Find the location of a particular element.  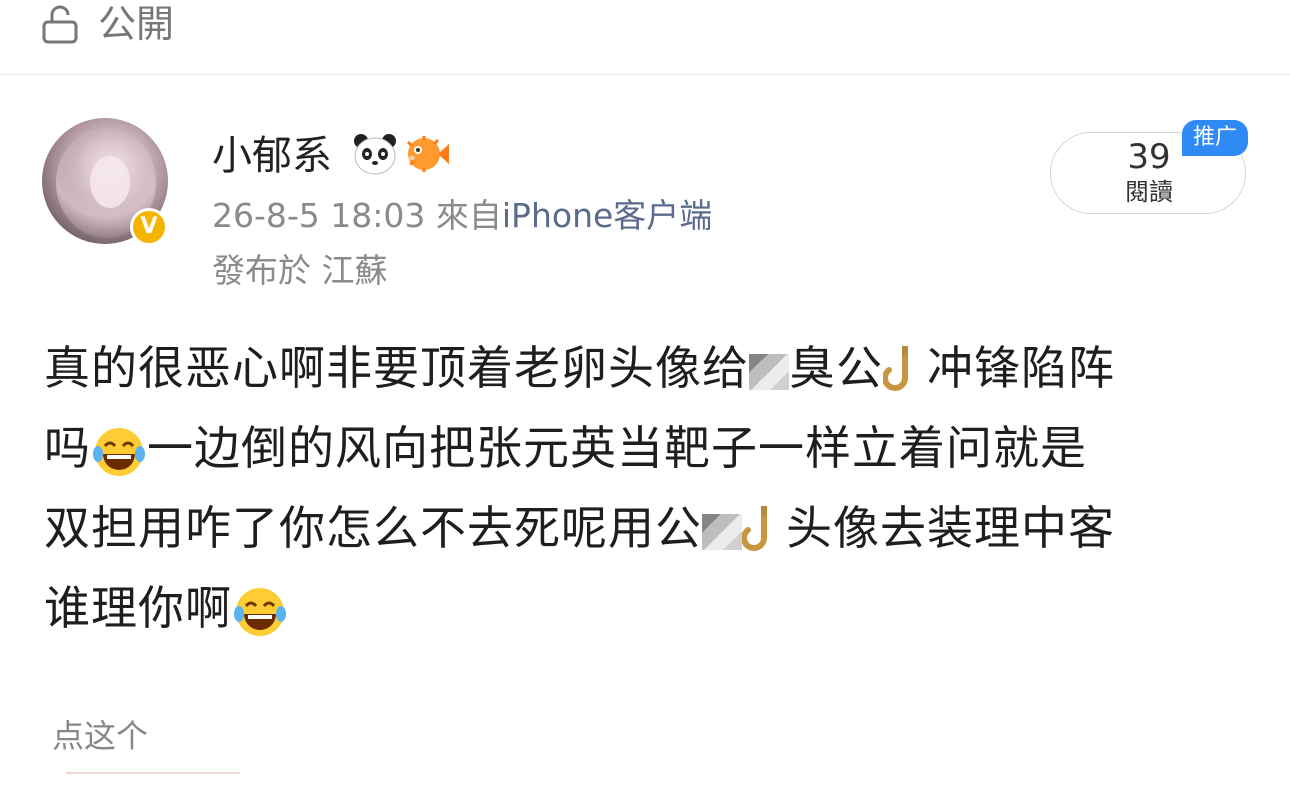

location-name: 江蘇 is located at coordinates (354, 270).